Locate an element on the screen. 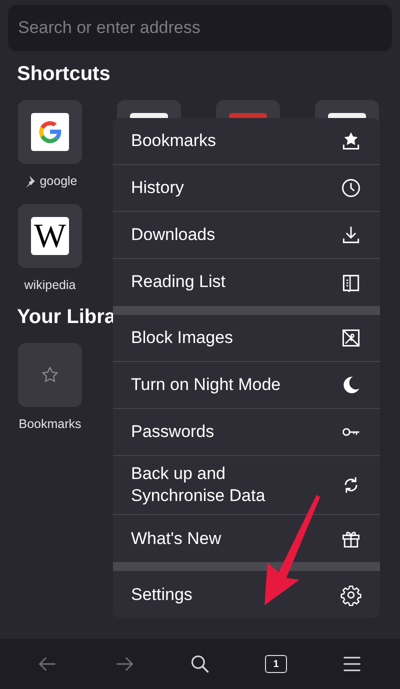 The width and height of the screenshot is (400, 689). star-icon is located at coordinates (50, 375).